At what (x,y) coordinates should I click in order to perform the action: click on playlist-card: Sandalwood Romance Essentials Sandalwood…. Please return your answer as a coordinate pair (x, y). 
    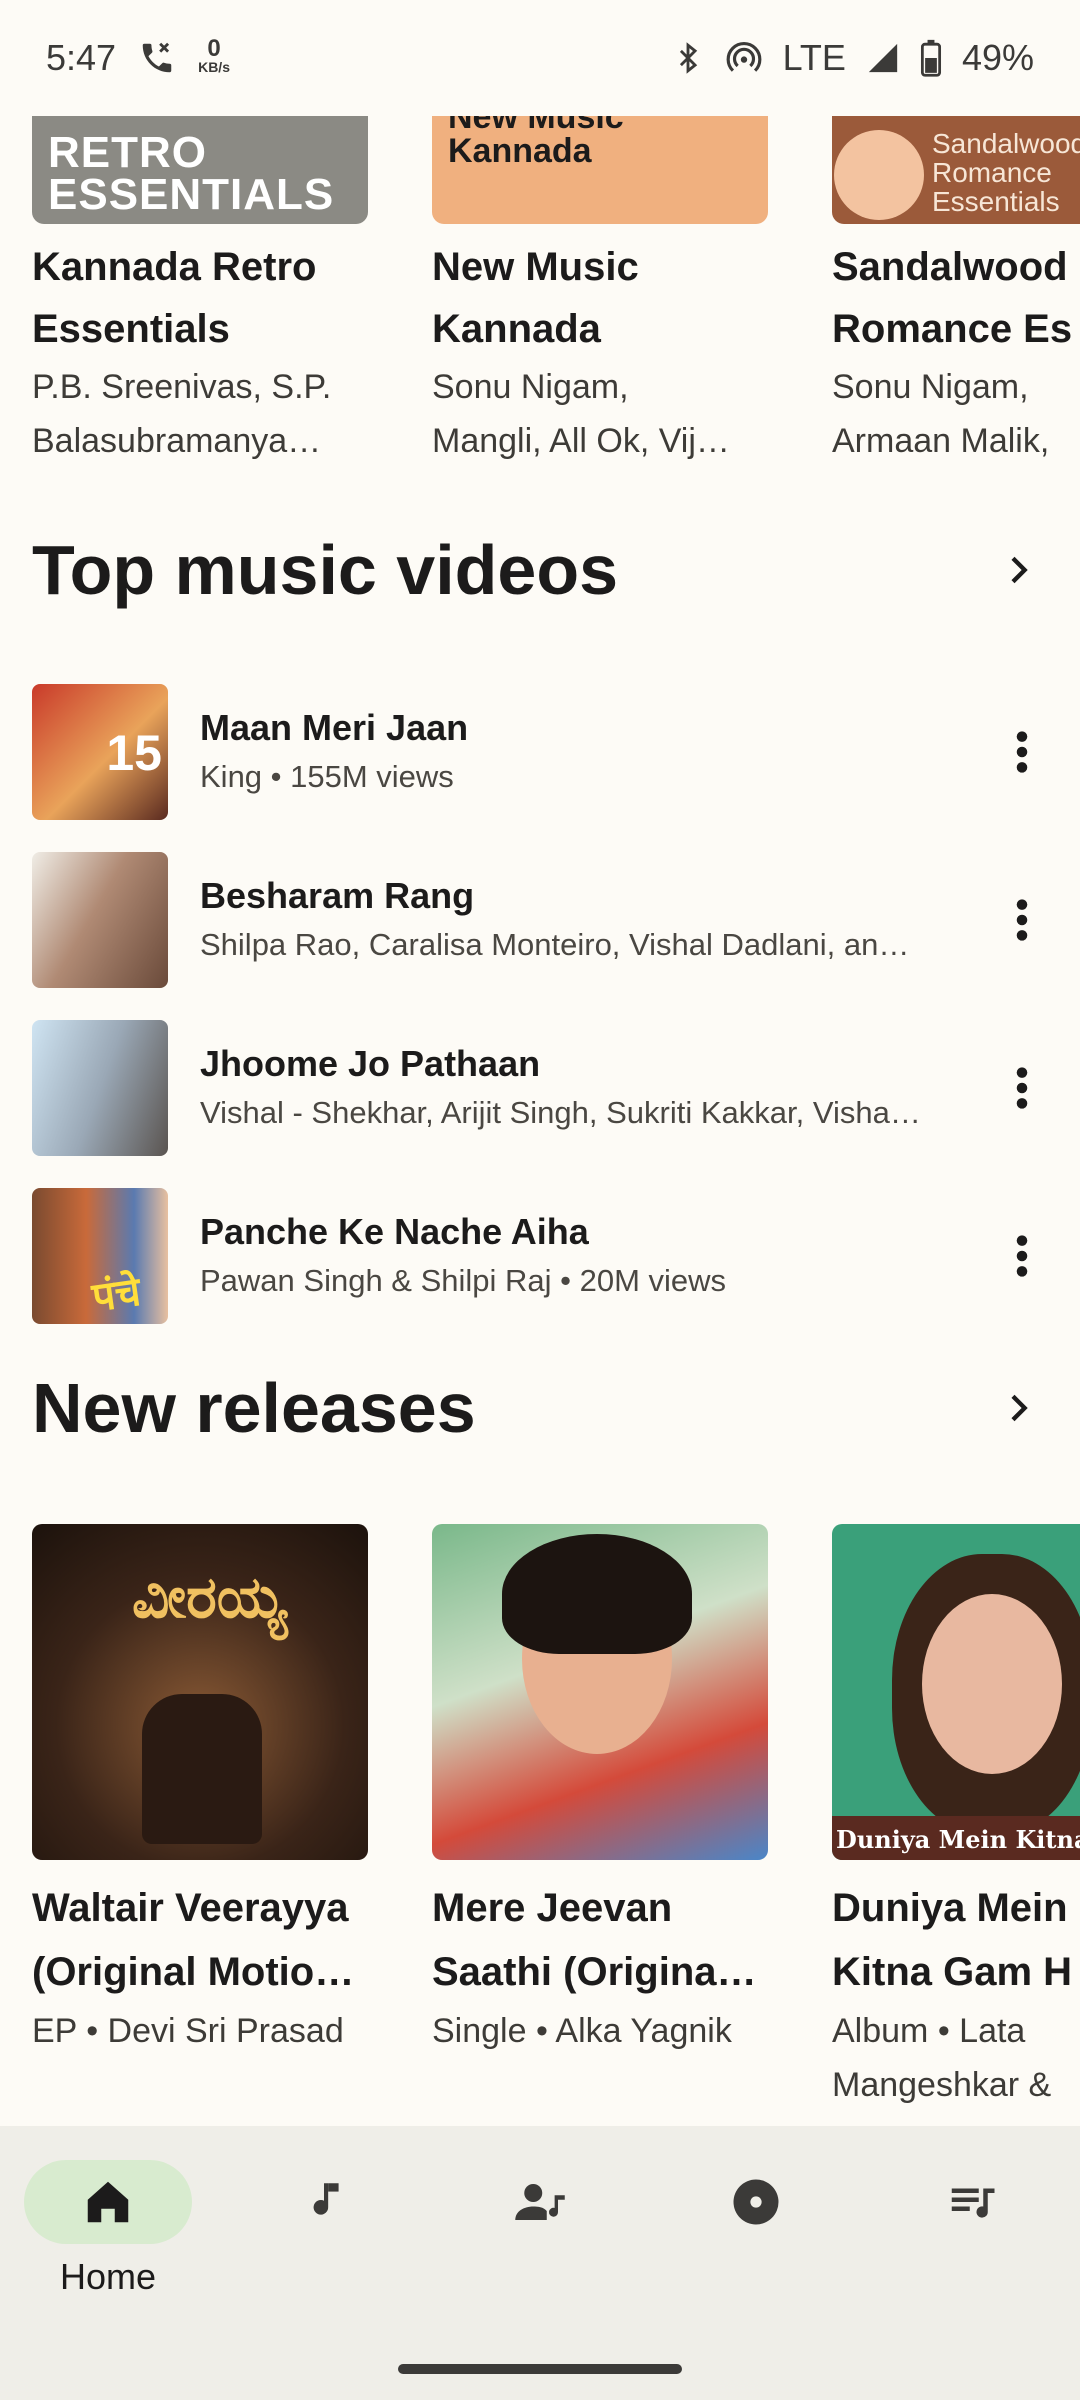
    Looking at the image, I should click on (956, 292).